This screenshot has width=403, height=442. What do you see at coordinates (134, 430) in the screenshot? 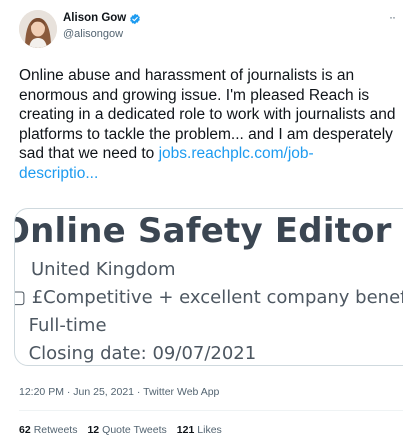
I see `quote-tweets-label: Quote Tweets` at bounding box center [134, 430].